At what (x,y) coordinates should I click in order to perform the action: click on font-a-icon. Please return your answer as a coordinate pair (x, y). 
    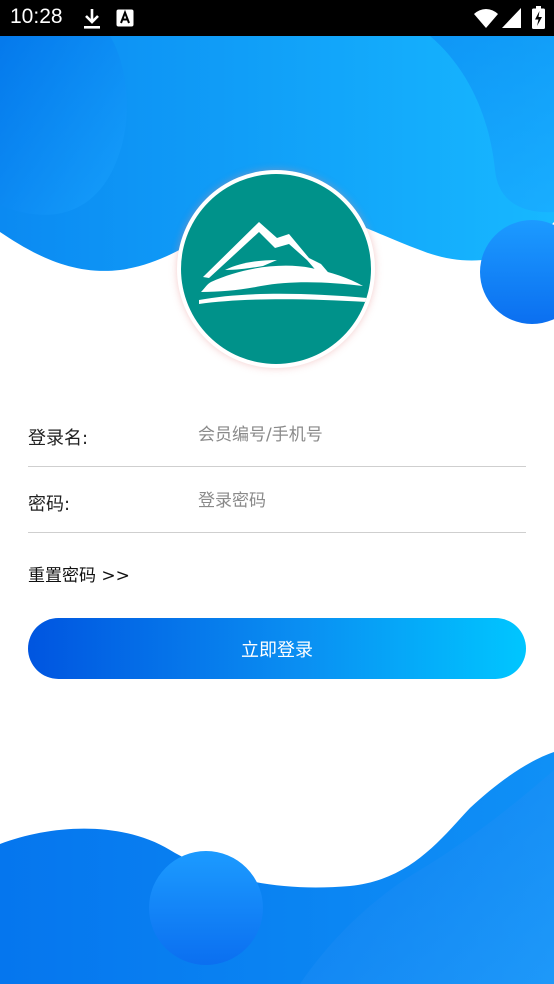
    Looking at the image, I should click on (125, 20).